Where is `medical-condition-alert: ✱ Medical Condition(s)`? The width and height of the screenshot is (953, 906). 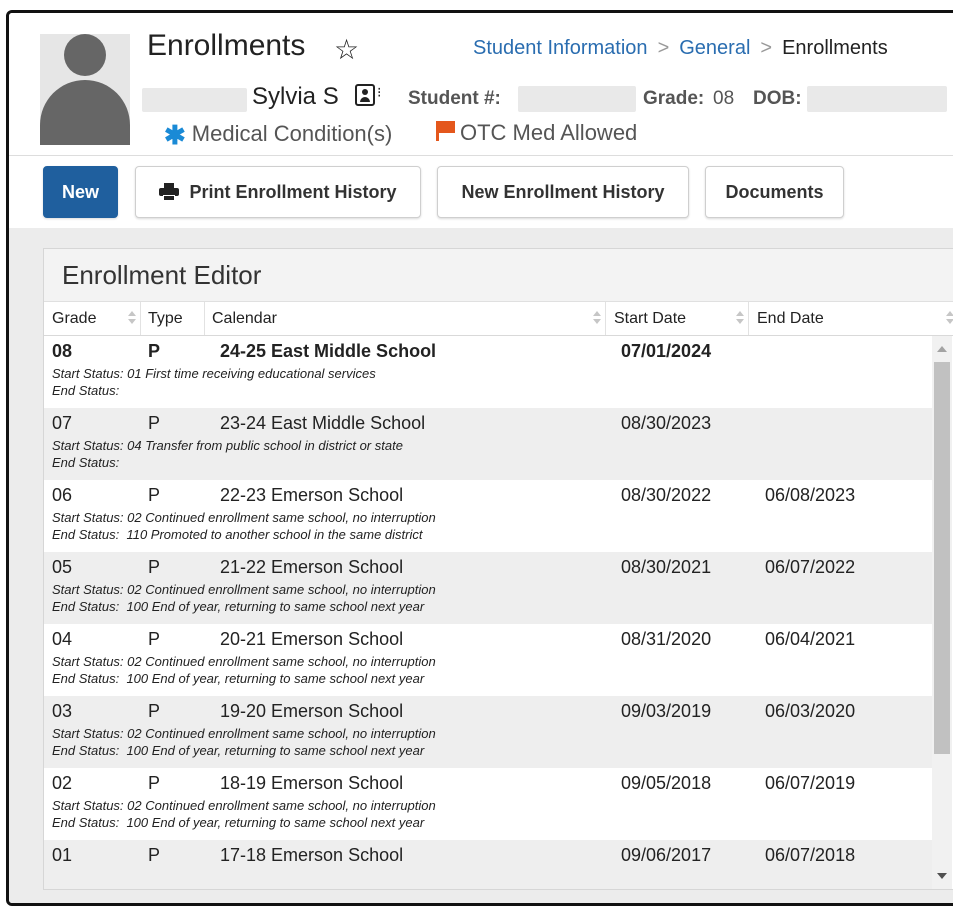 medical-condition-alert: ✱ Medical Condition(s) is located at coordinates (278, 135).